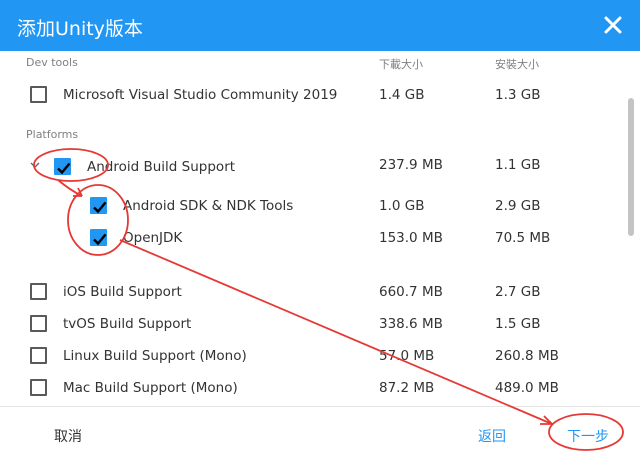 The width and height of the screenshot is (640, 462). Describe the element at coordinates (320, 25) in the screenshot. I see `dialog-titlebar: 添加Unity版本` at that location.